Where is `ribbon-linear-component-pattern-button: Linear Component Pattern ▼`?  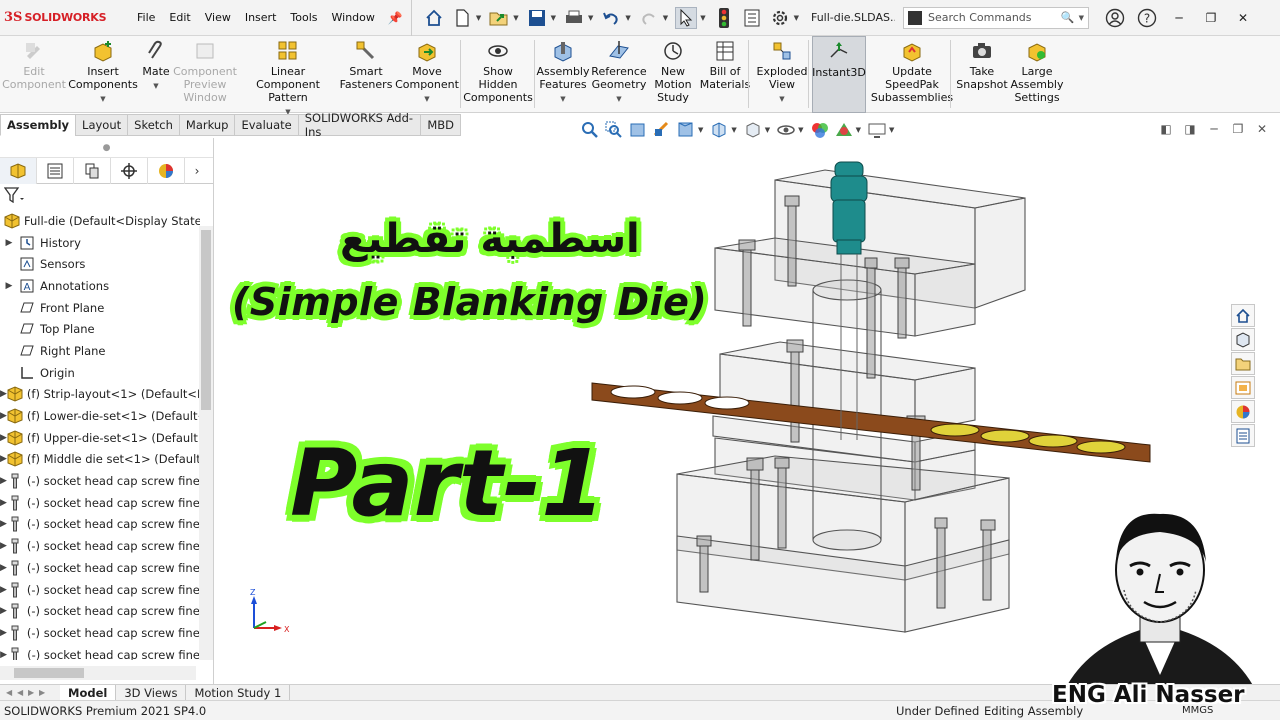 ribbon-linear-component-pattern-button: Linear Component Pattern ▼ is located at coordinates (288, 76).